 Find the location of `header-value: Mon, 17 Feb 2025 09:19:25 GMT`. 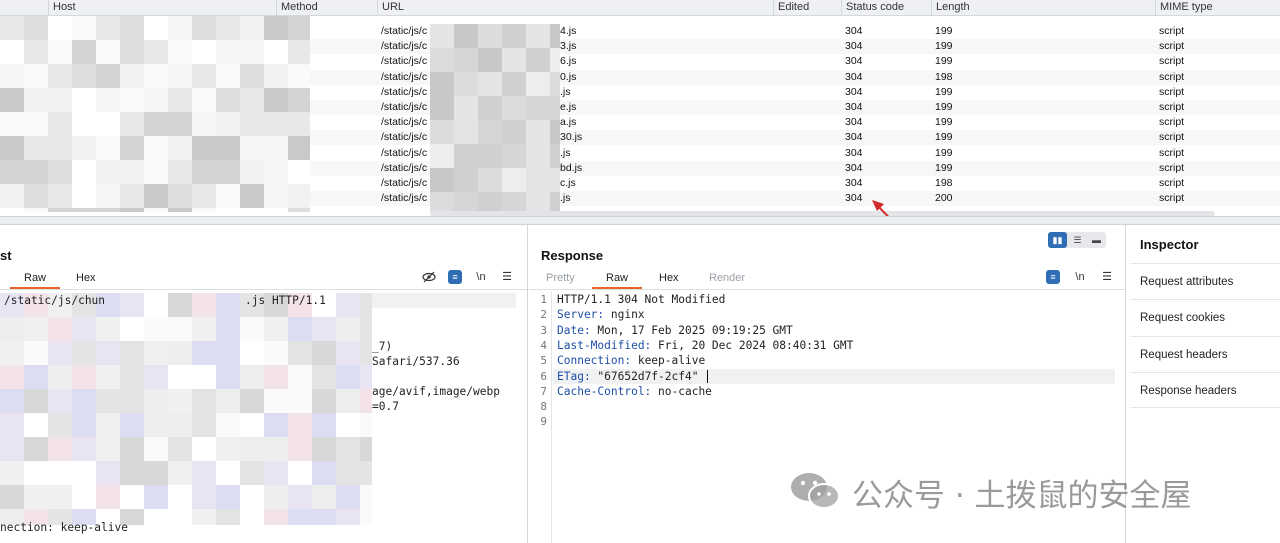

header-value: Mon, 17 Feb 2025 09:19:25 GMT is located at coordinates (691, 330).